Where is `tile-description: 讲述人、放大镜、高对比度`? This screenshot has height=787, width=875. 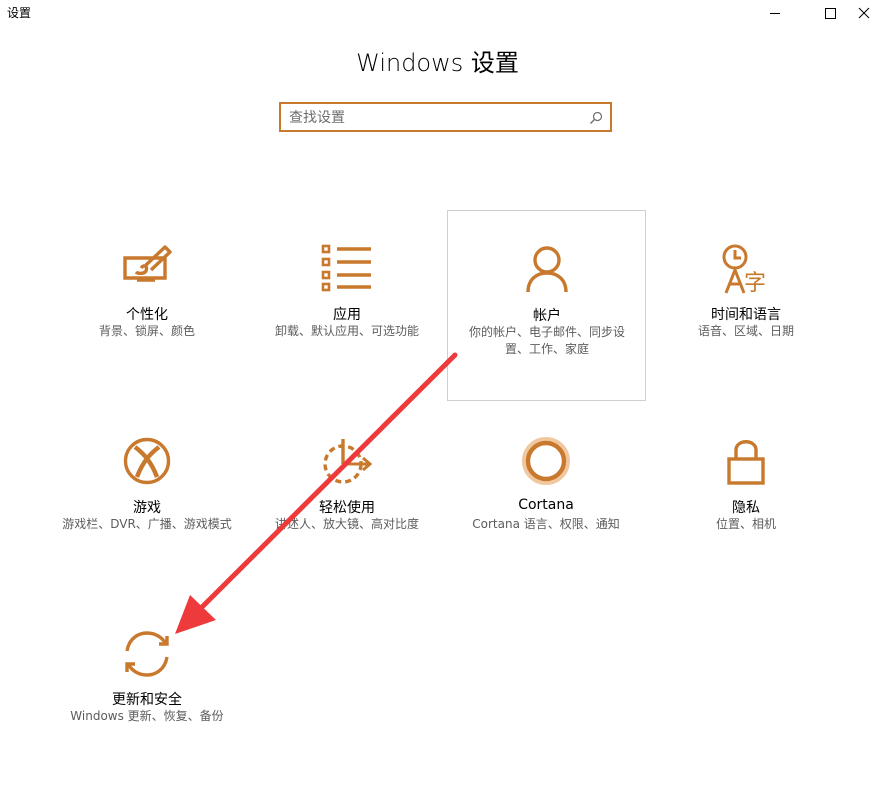 tile-description: 讲述人、放大镜、高对比度 is located at coordinates (346, 524).